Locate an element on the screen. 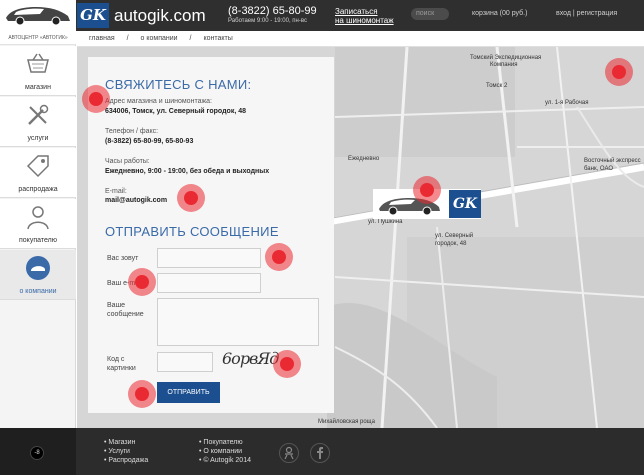 The image size is (644, 475). sidebar-item-label: магазин is located at coordinates (38, 87).